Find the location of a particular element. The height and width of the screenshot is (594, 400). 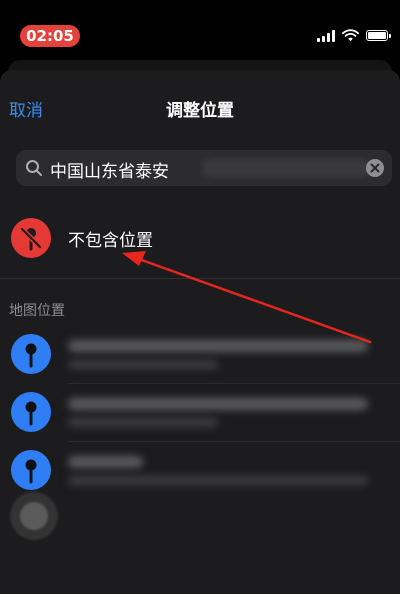

cellular-signal-icon is located at coordinates (326, 35).